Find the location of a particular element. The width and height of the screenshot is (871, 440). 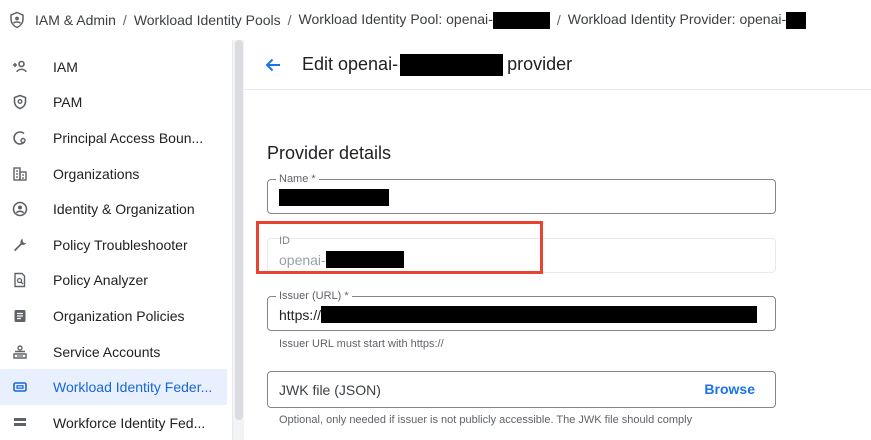

sidebar-item-label: Policy Troubleshooter is located at coordinates (120, 244).